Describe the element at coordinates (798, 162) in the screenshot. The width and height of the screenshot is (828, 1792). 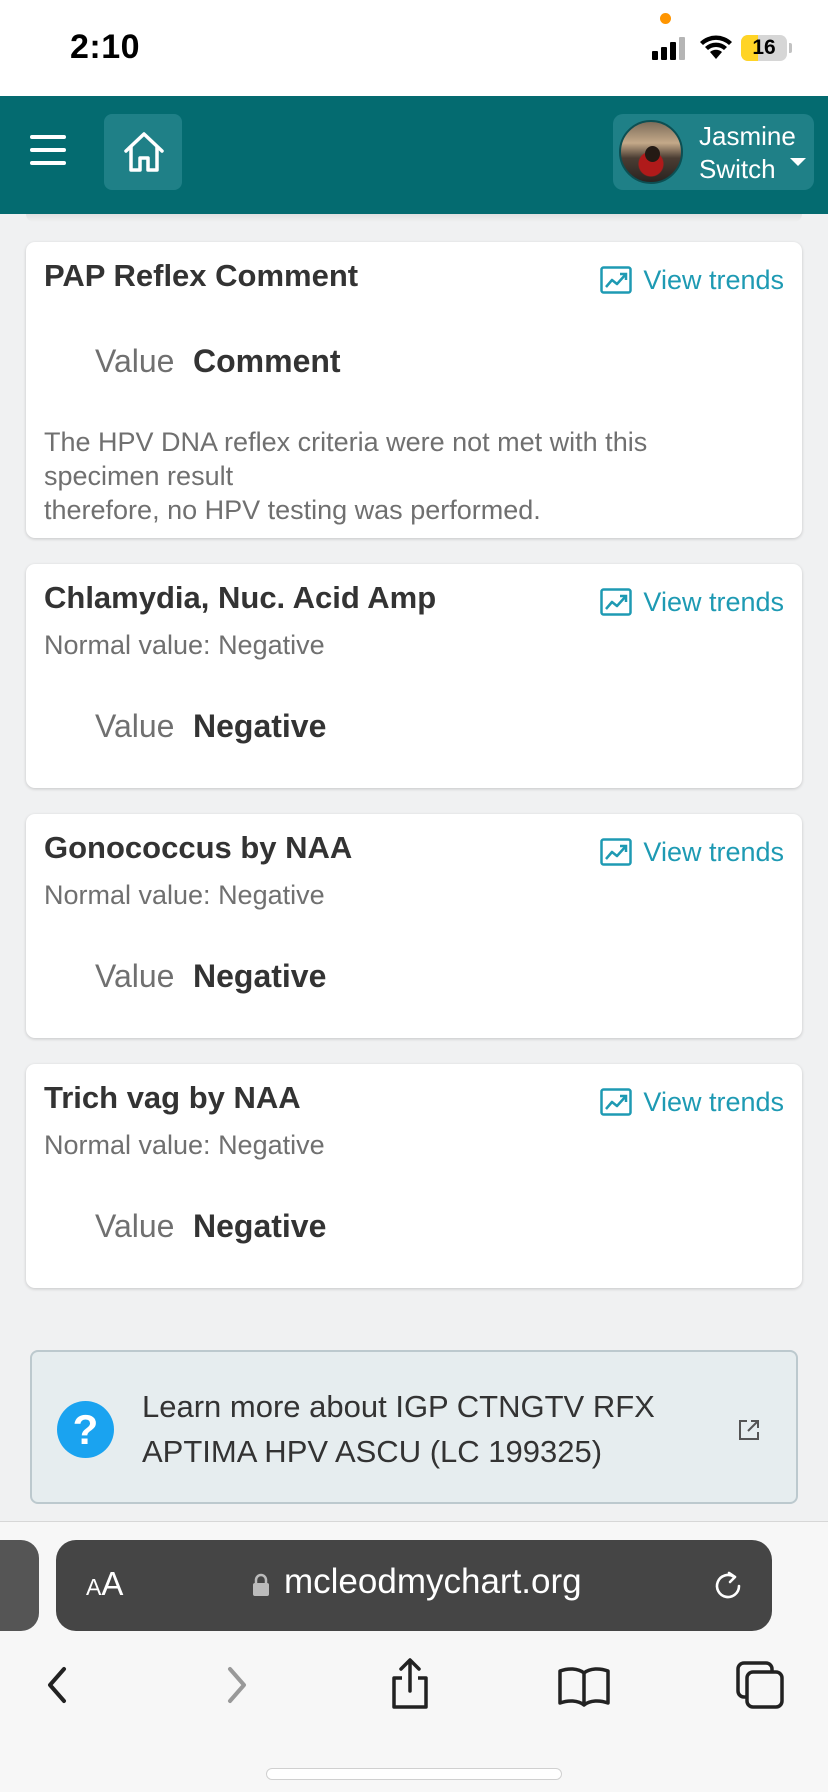
I see `caret-down-icon` at that location.